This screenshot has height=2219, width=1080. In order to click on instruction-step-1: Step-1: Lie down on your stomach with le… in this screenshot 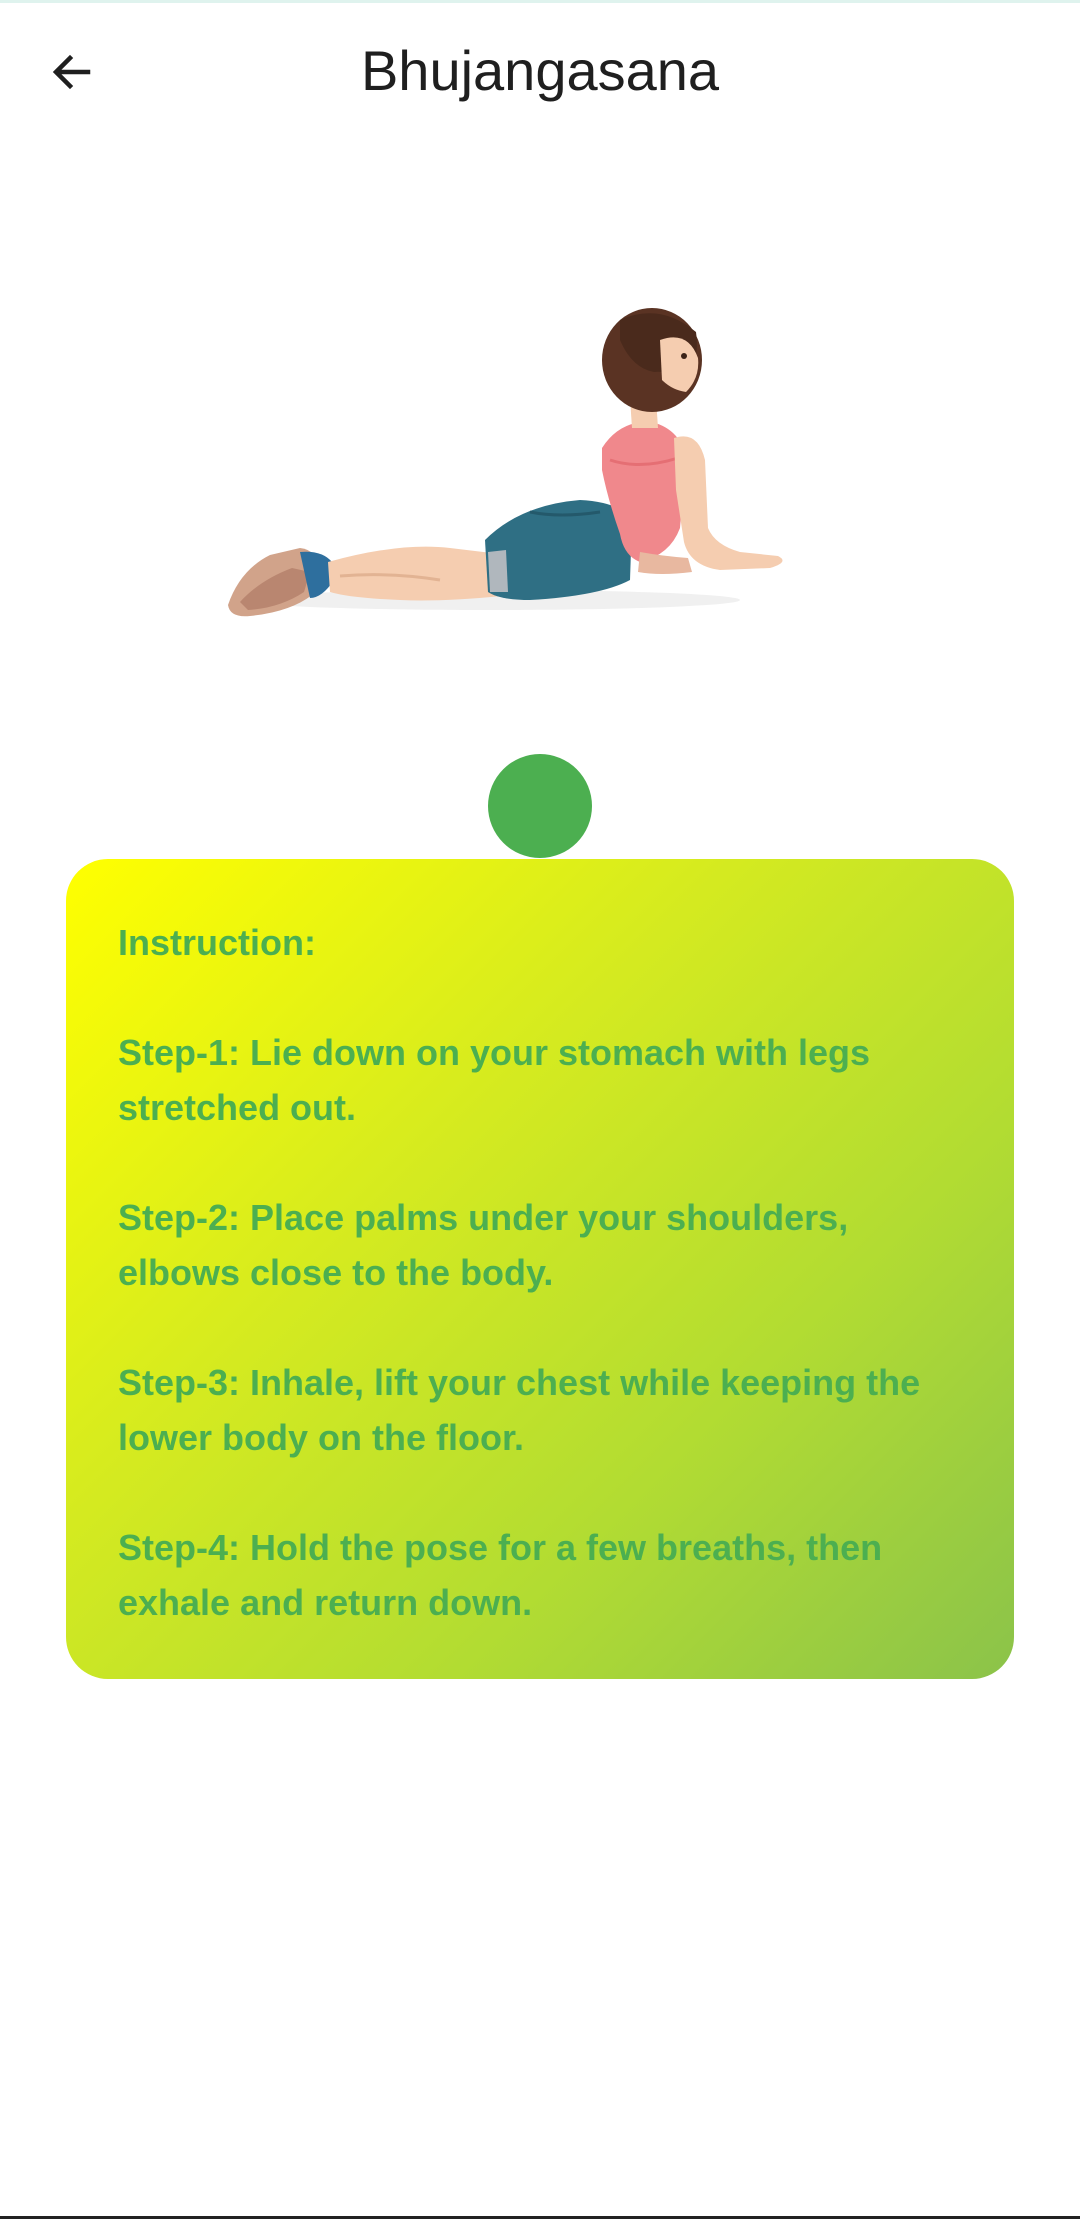, I will do `click(494, 1080)`.